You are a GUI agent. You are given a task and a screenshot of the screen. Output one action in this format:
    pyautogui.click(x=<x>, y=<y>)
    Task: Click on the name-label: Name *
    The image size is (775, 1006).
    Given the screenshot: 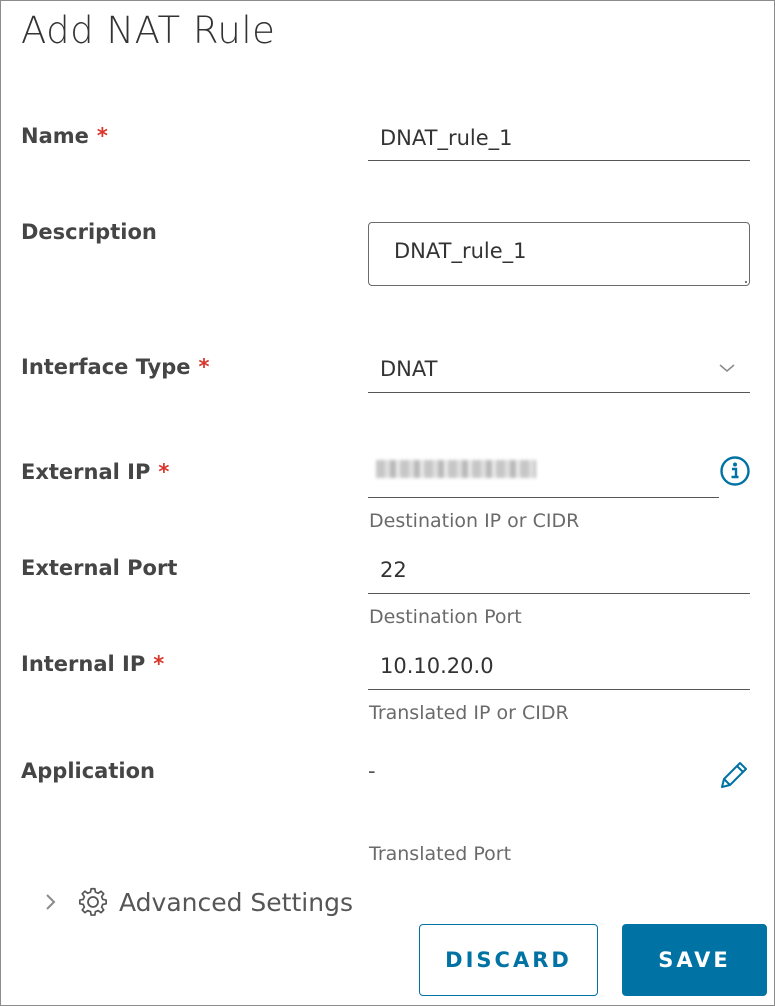 What is the action you would take?
    pyautogui.click(x=64, y=136)
    